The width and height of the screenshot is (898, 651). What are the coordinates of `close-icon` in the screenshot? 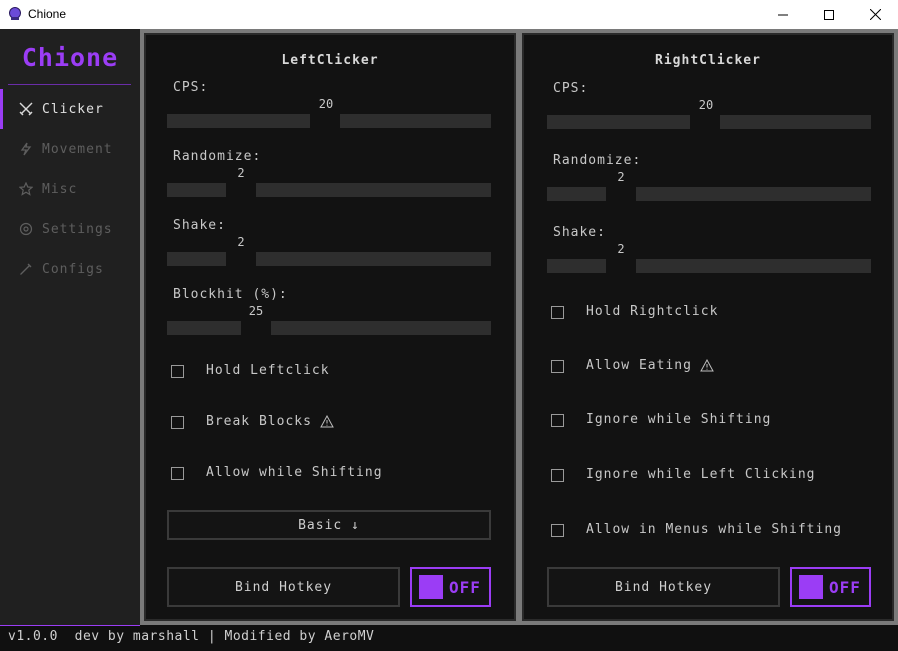 It's located at (875, 14).